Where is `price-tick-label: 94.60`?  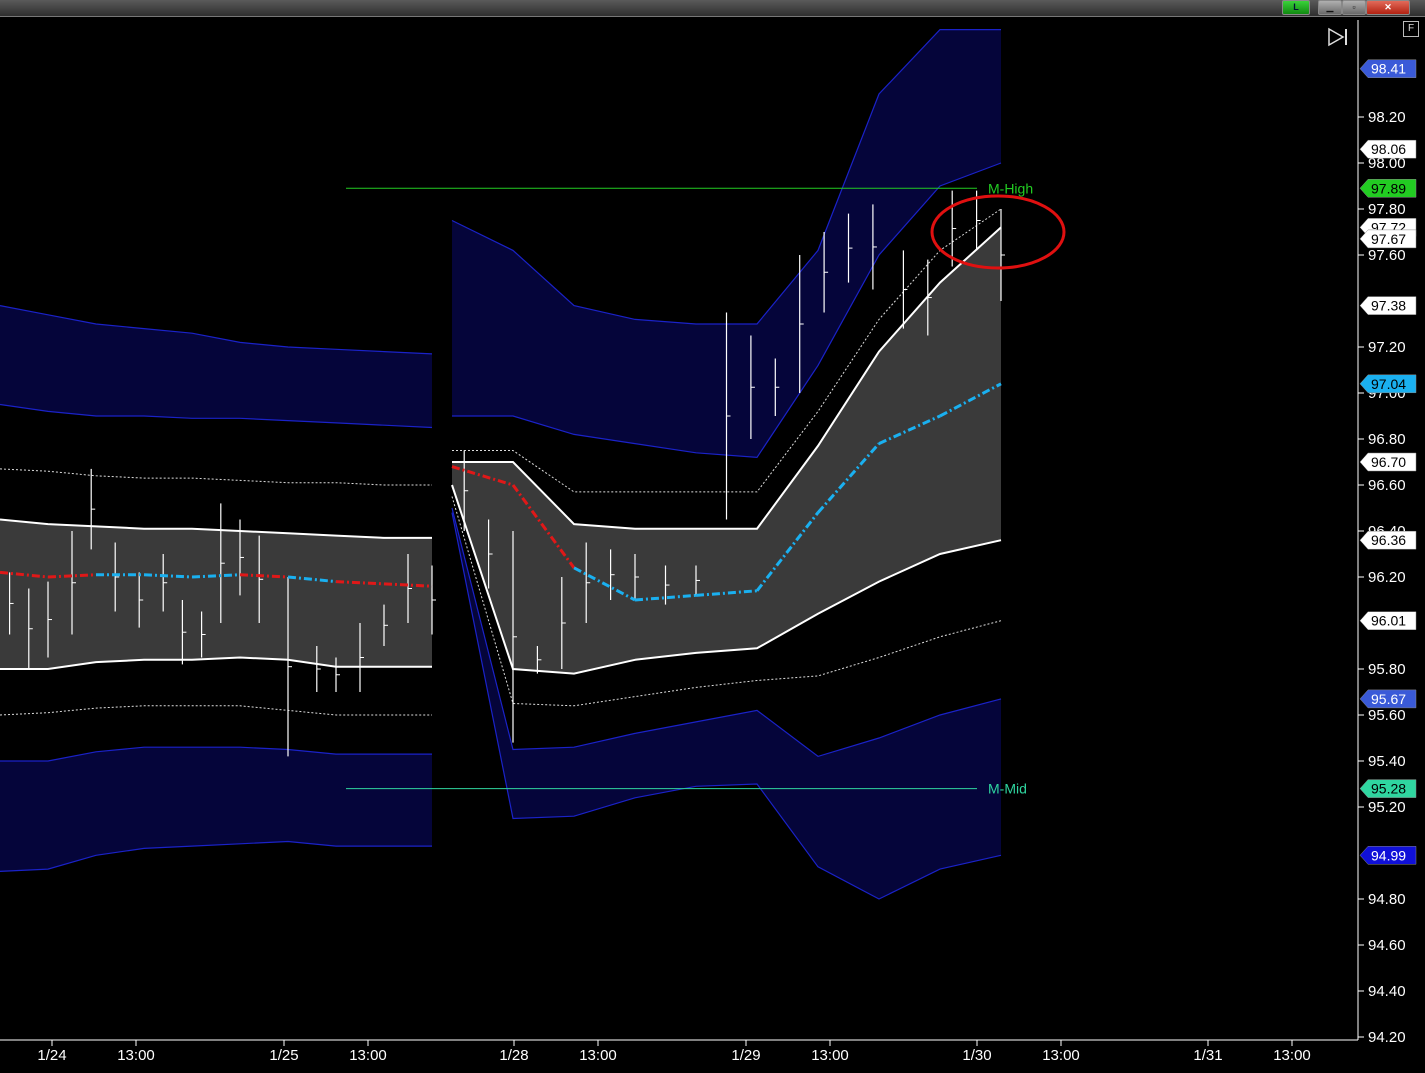 price-tick-label: 94.60 is located at coordinates (1387, 945).